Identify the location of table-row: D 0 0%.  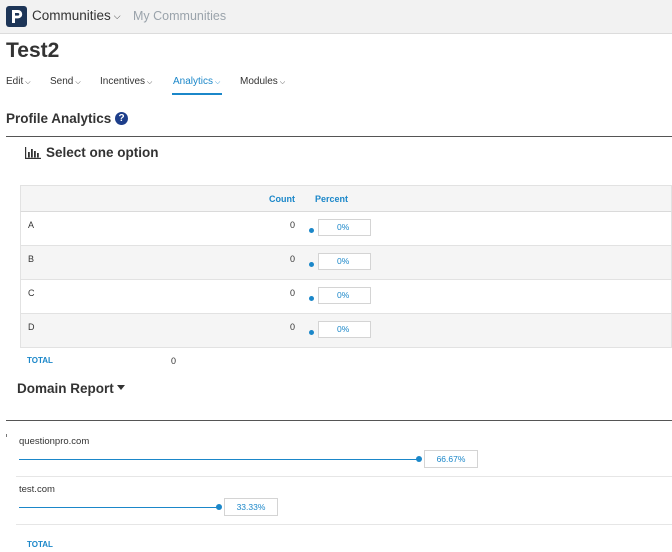
(346, 331).